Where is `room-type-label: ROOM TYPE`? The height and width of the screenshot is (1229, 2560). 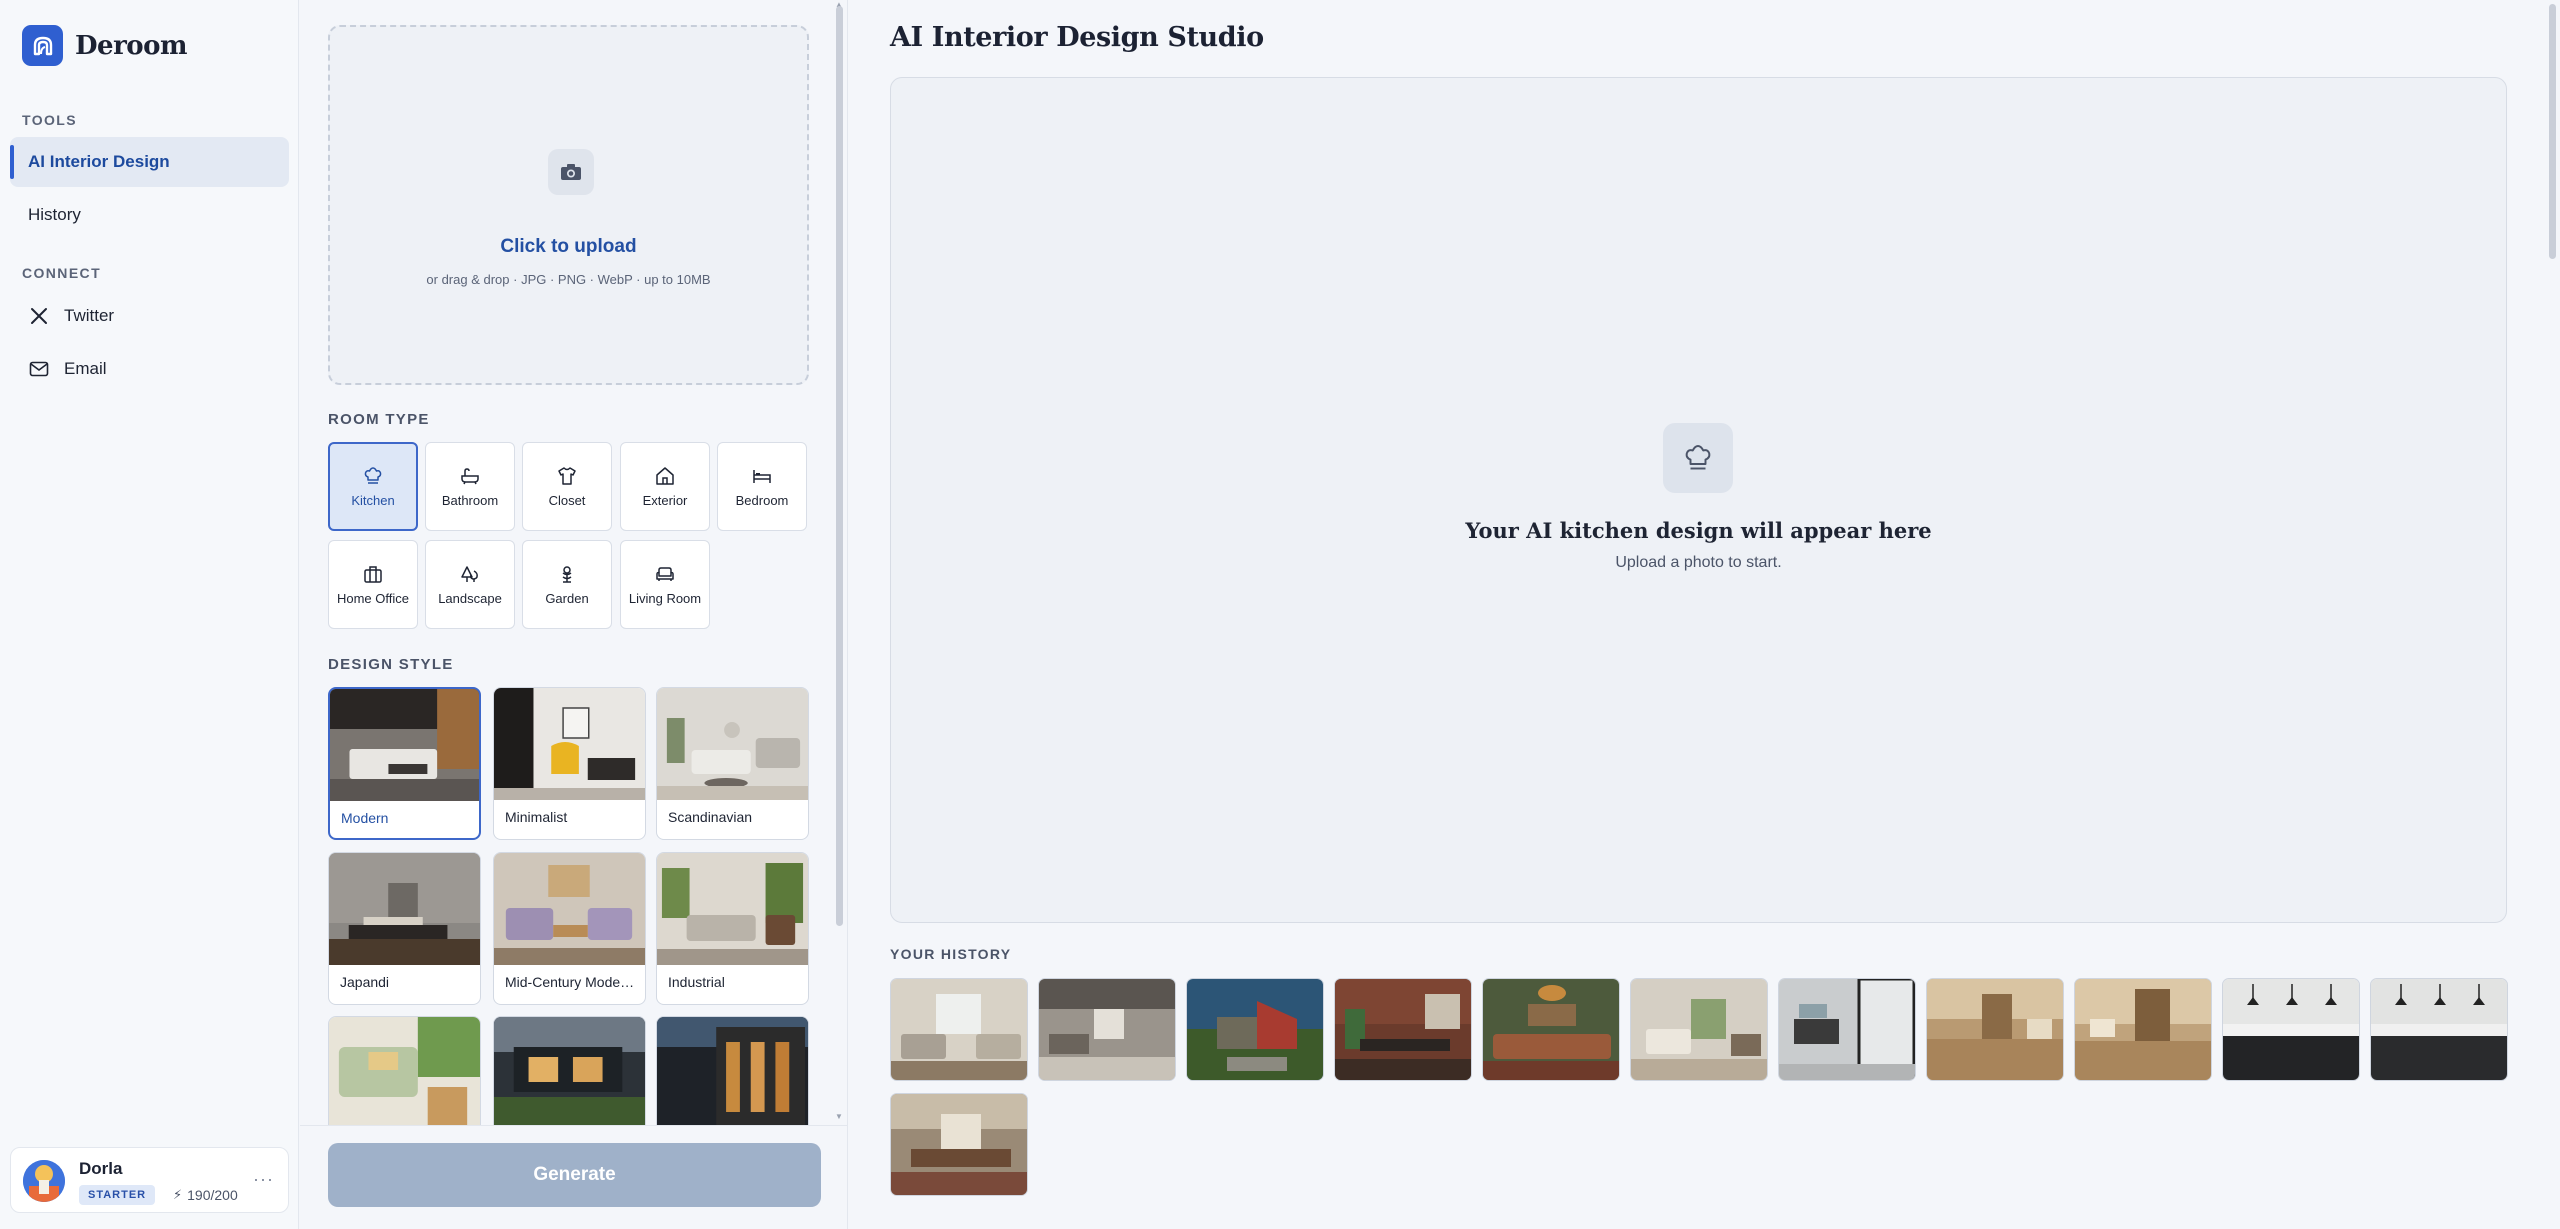
room-type-label: ROOM TYPE is located at coordinates (379, 419).